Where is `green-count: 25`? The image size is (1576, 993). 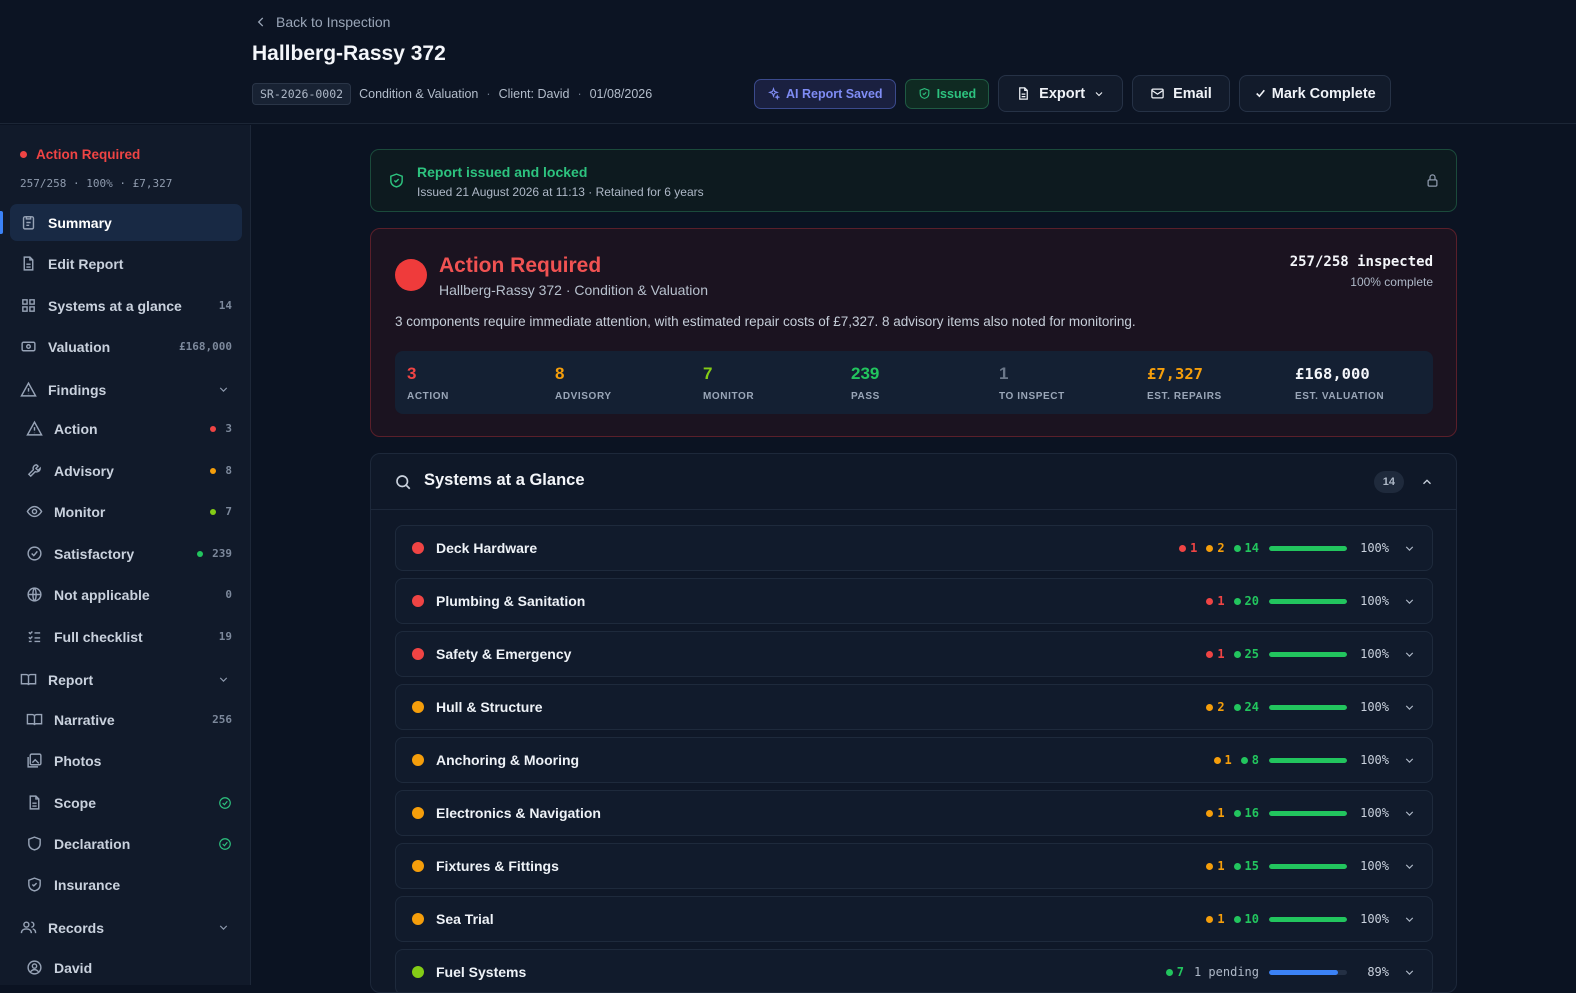
green-count: 25 is located at coordinates (1246, 654).